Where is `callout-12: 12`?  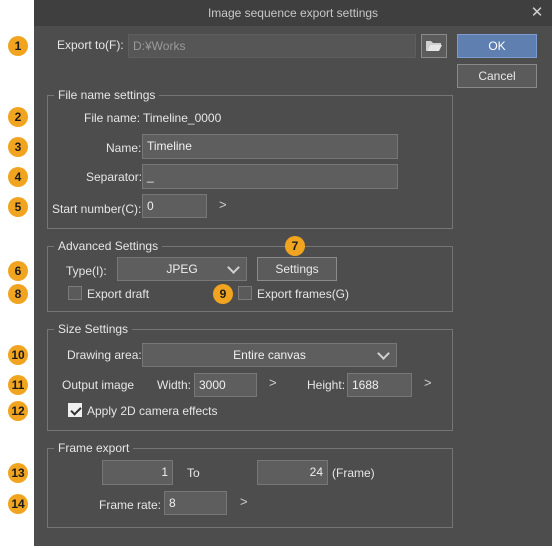
callout-12: 12 is located at coordinates (18, 411).